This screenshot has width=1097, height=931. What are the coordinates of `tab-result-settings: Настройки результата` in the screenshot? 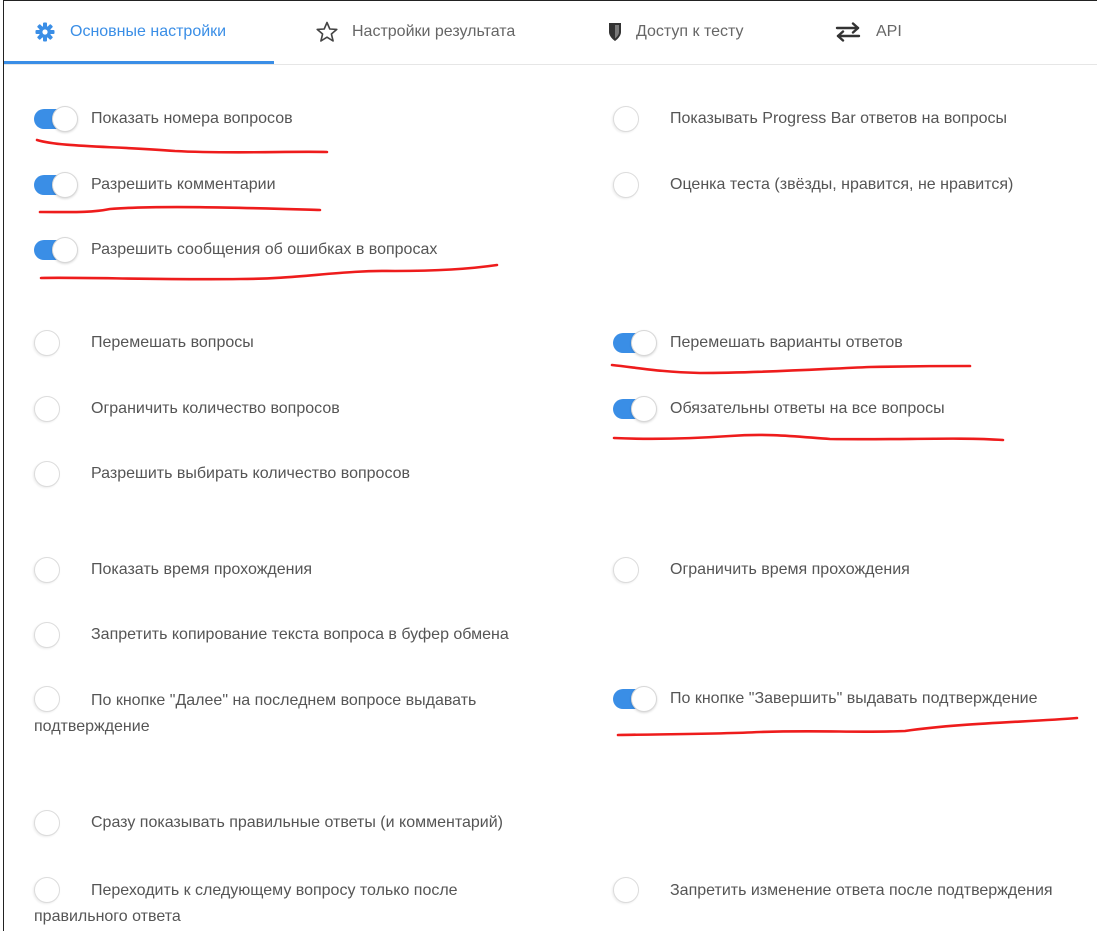 It's located at (415, 32).